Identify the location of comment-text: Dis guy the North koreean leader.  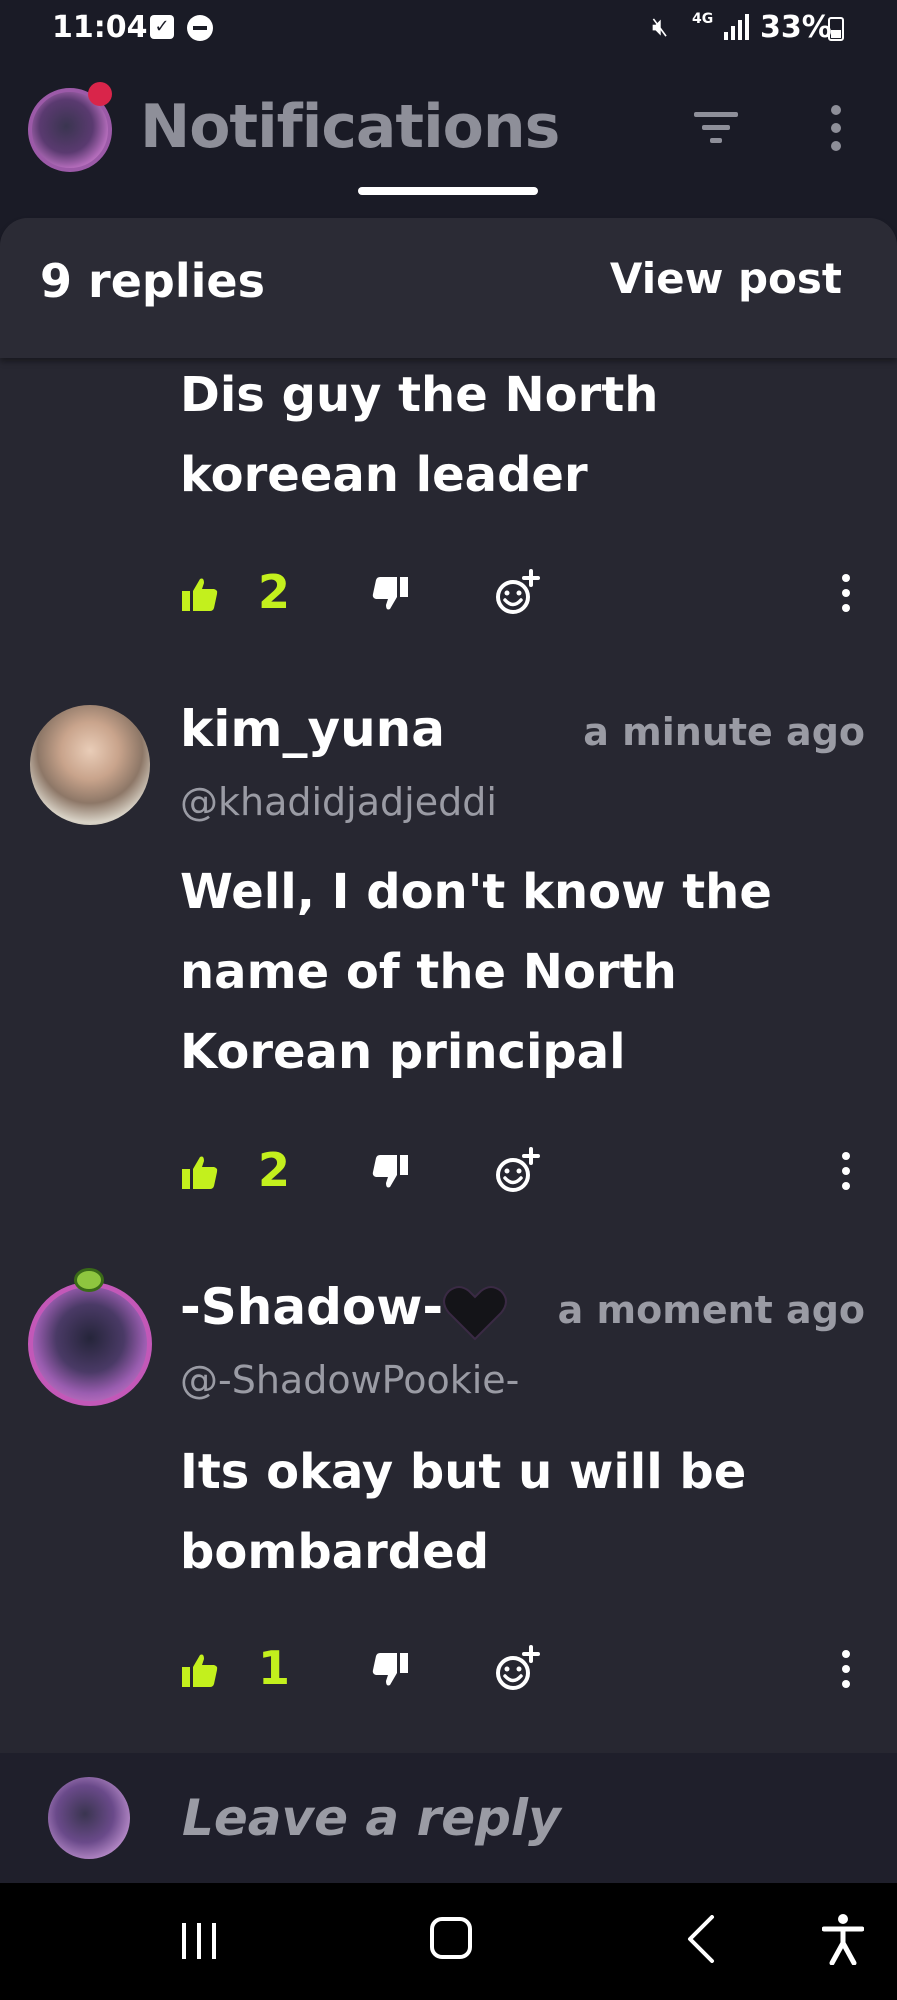
(419, 435).